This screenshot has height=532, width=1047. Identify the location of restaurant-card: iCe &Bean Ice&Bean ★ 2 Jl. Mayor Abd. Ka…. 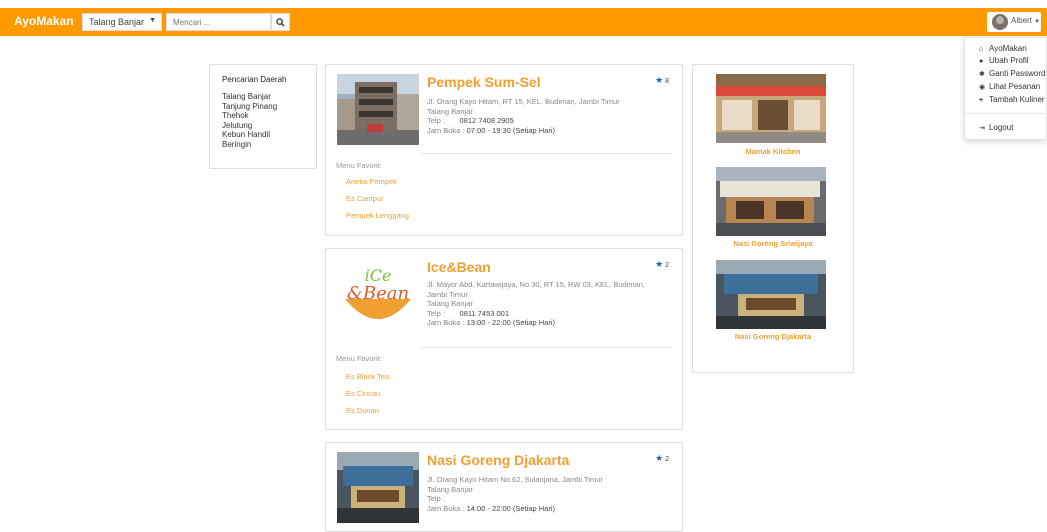
(504, 339).